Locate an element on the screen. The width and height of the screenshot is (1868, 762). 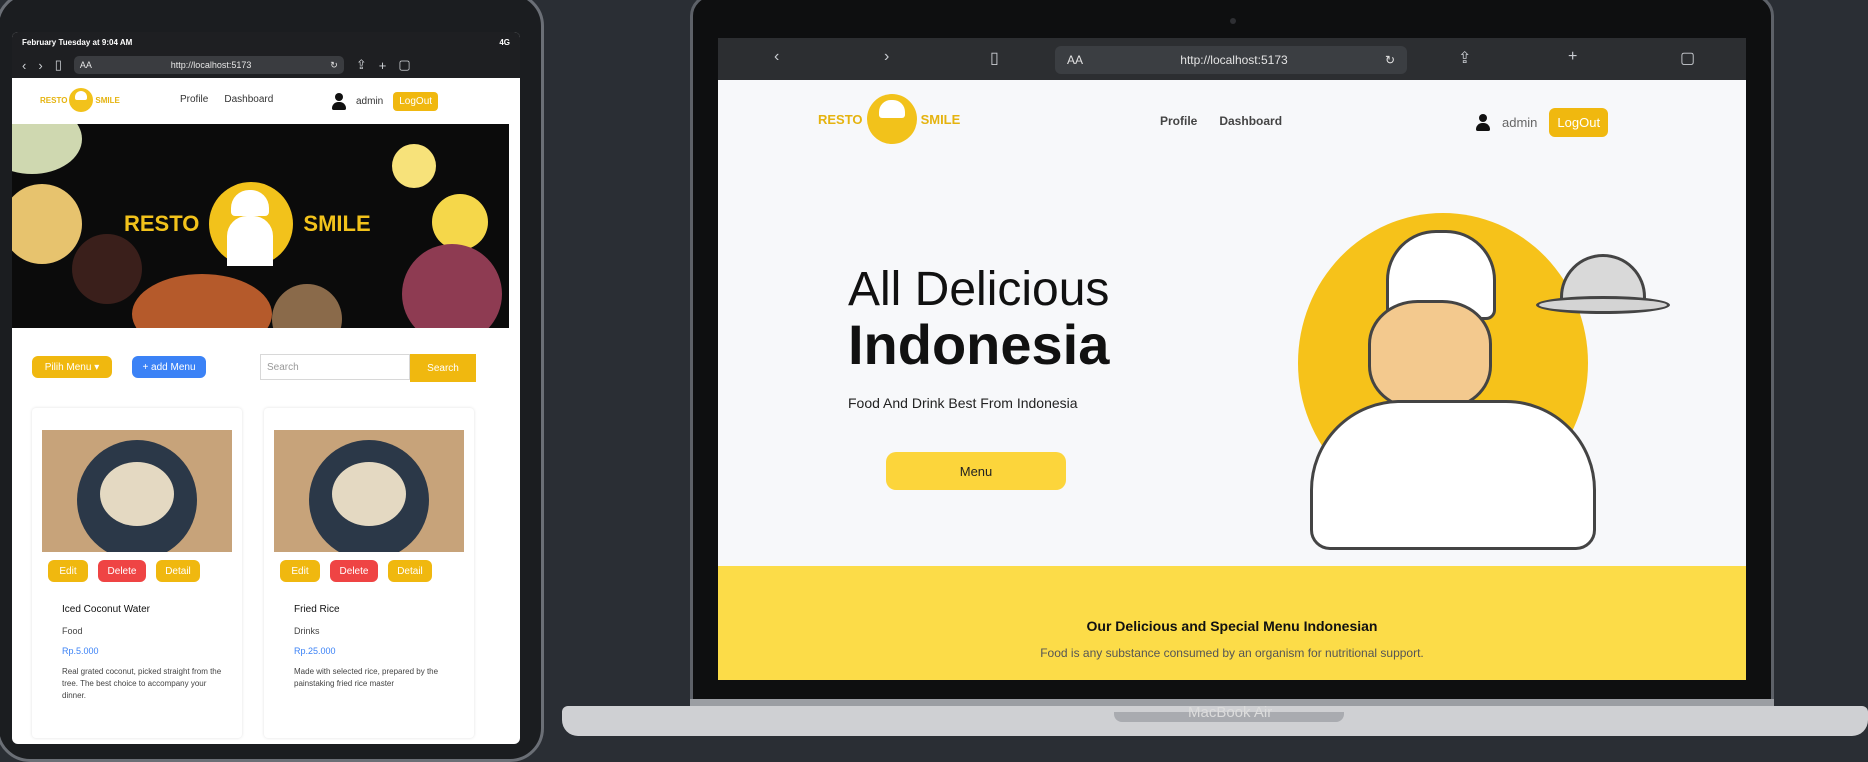
salad-bowl is located at coordinates (452, 286).